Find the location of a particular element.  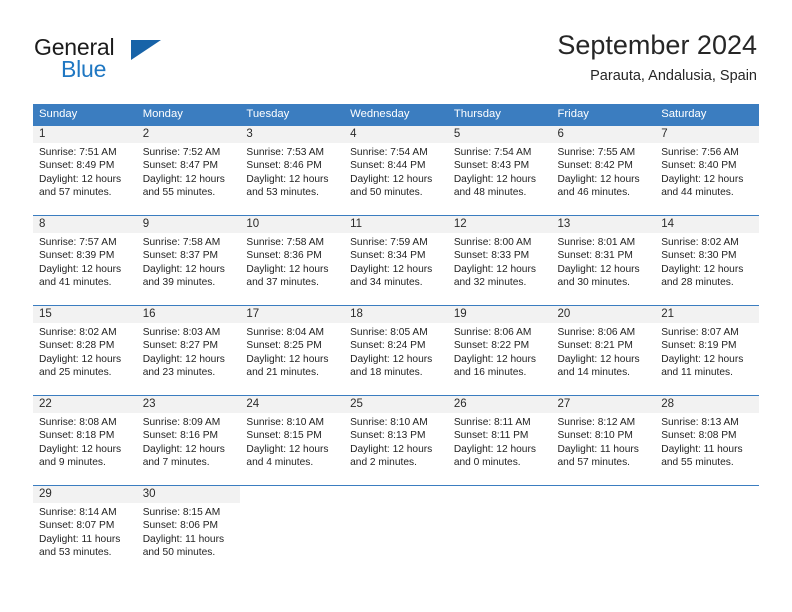

general-blue-logo: General Blue is located at coordinates (134, 62).